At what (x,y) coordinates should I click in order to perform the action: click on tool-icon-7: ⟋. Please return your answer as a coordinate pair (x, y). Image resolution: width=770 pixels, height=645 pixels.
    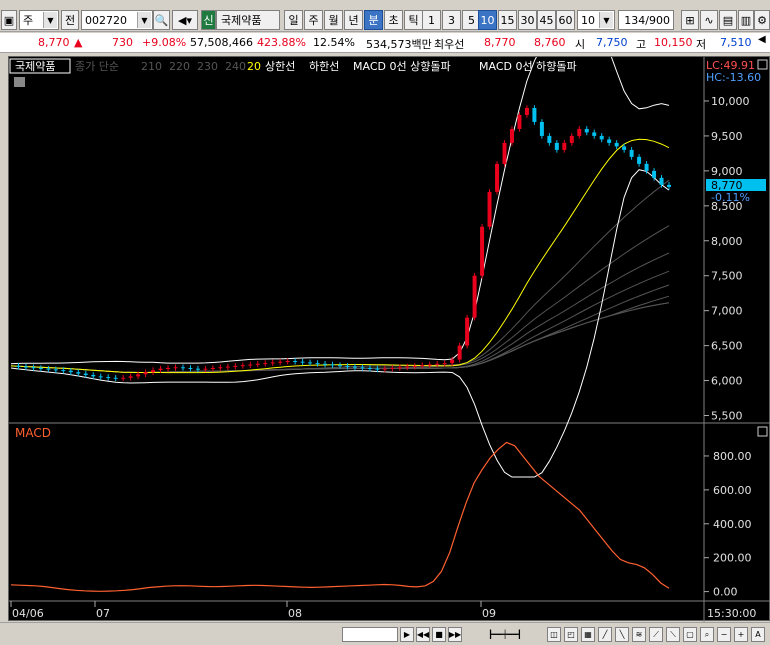
    Looking at the image, I should click on (656, 634).